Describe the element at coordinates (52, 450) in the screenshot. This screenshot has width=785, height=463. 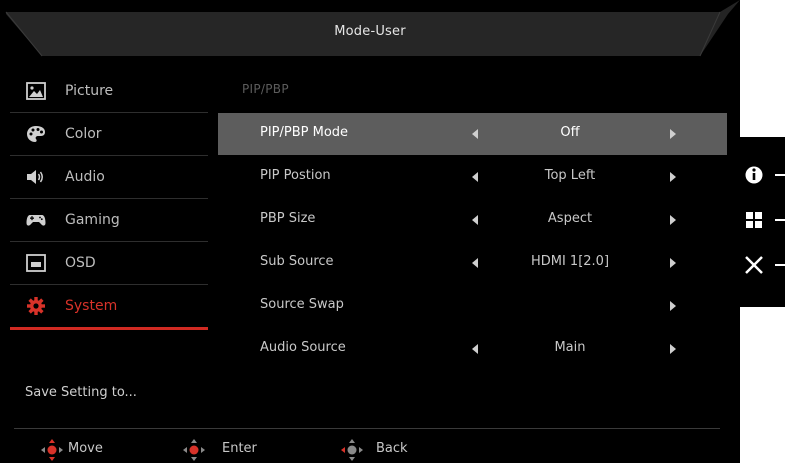
I see `joystick-move-icon` at that location.